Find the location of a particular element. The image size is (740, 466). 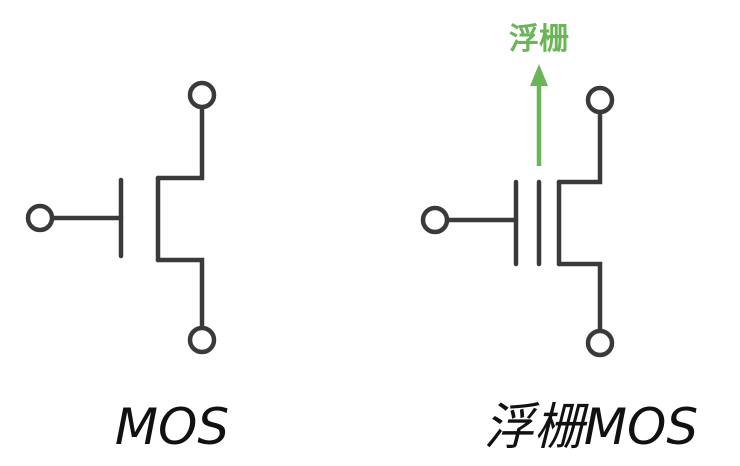

fg-gate-terminal is located at coordinates (435, 220).